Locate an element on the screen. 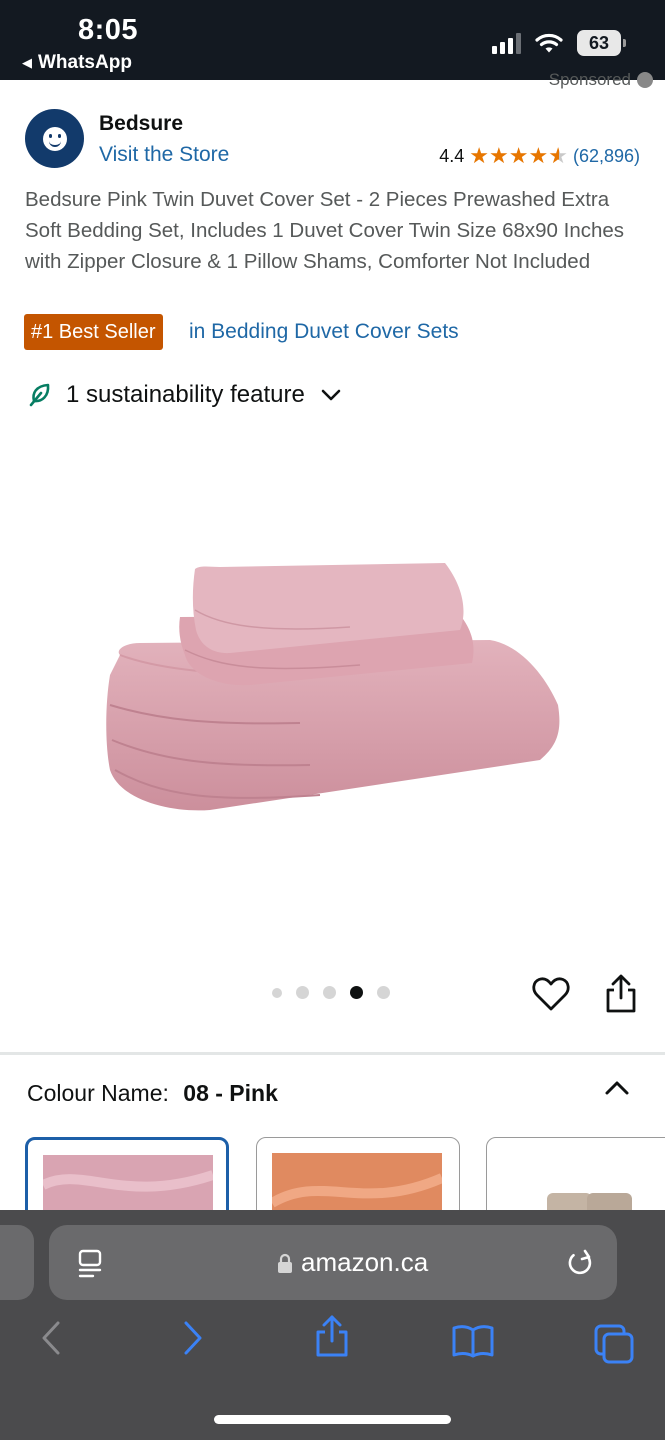 The image size is (665, 1440). url-display: amazon.ca is located at coordinates (352, 1262).